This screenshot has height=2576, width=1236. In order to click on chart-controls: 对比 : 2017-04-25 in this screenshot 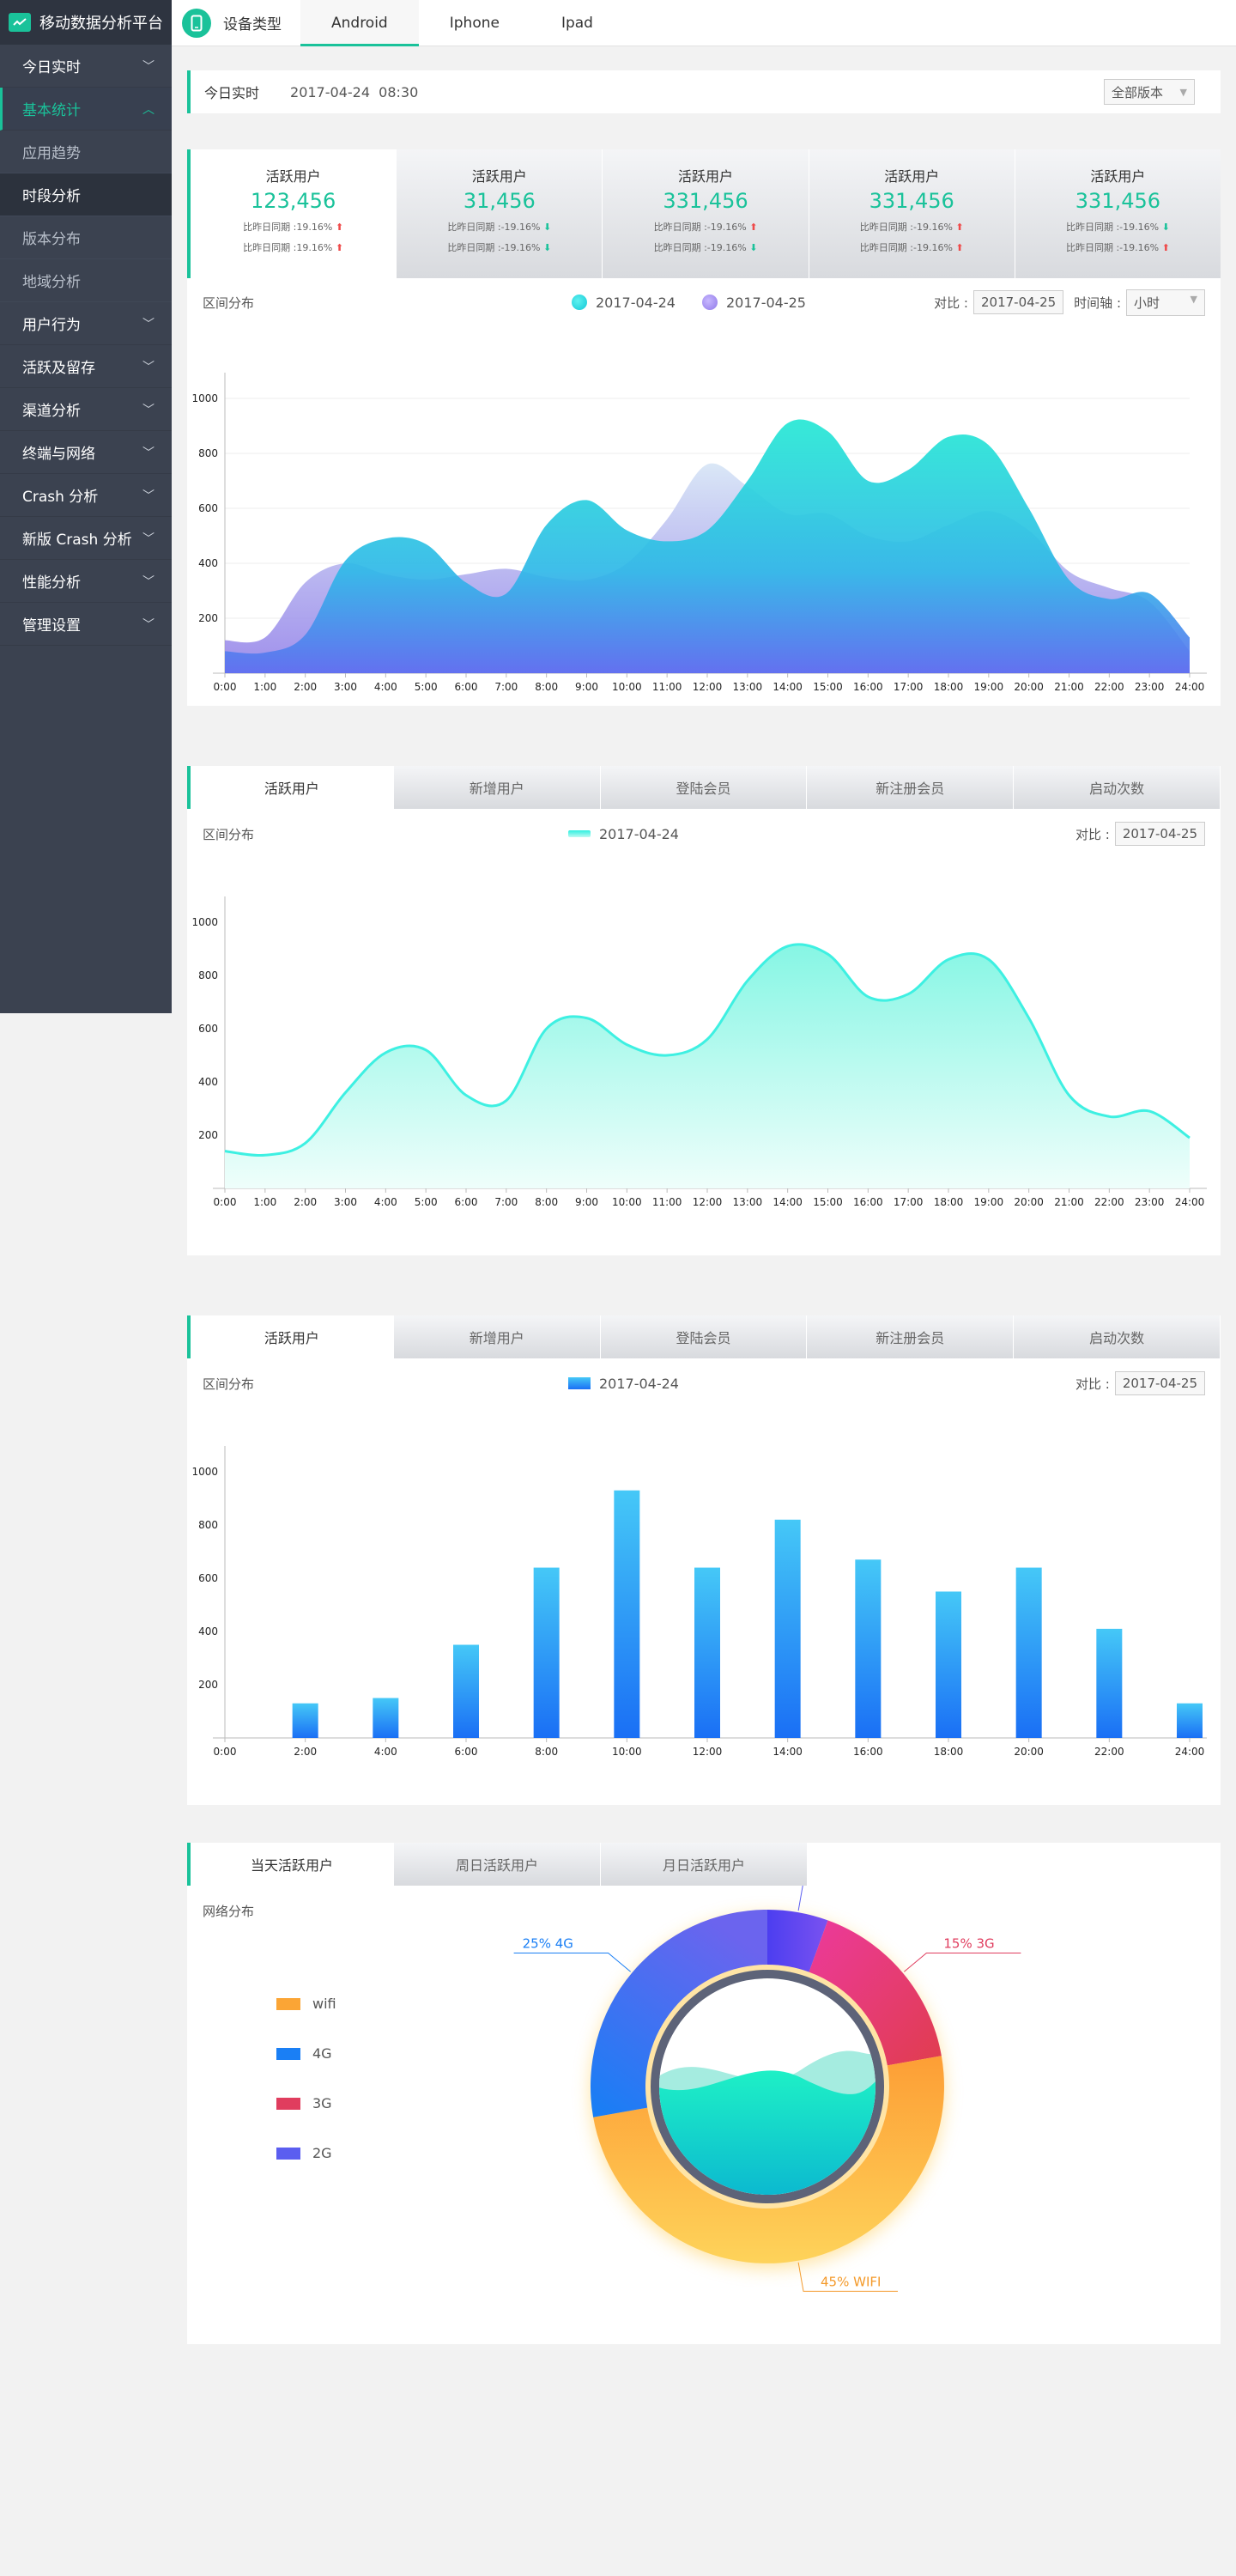, I will do `click(1140, 1383)`.